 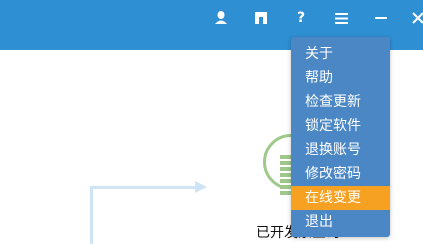 What do you see at coordinates (91, 215) in the screenshot?
I see `flow-connector-vertical` at bounding box center [91, 215].